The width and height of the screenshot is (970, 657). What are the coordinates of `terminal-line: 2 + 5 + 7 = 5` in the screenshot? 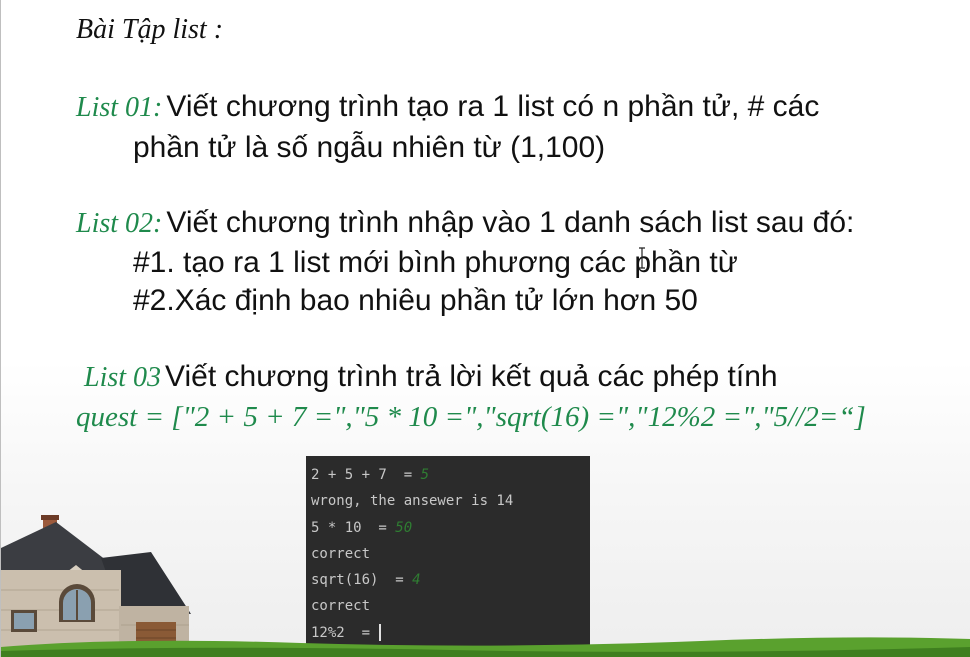 It's located at (450, 475).